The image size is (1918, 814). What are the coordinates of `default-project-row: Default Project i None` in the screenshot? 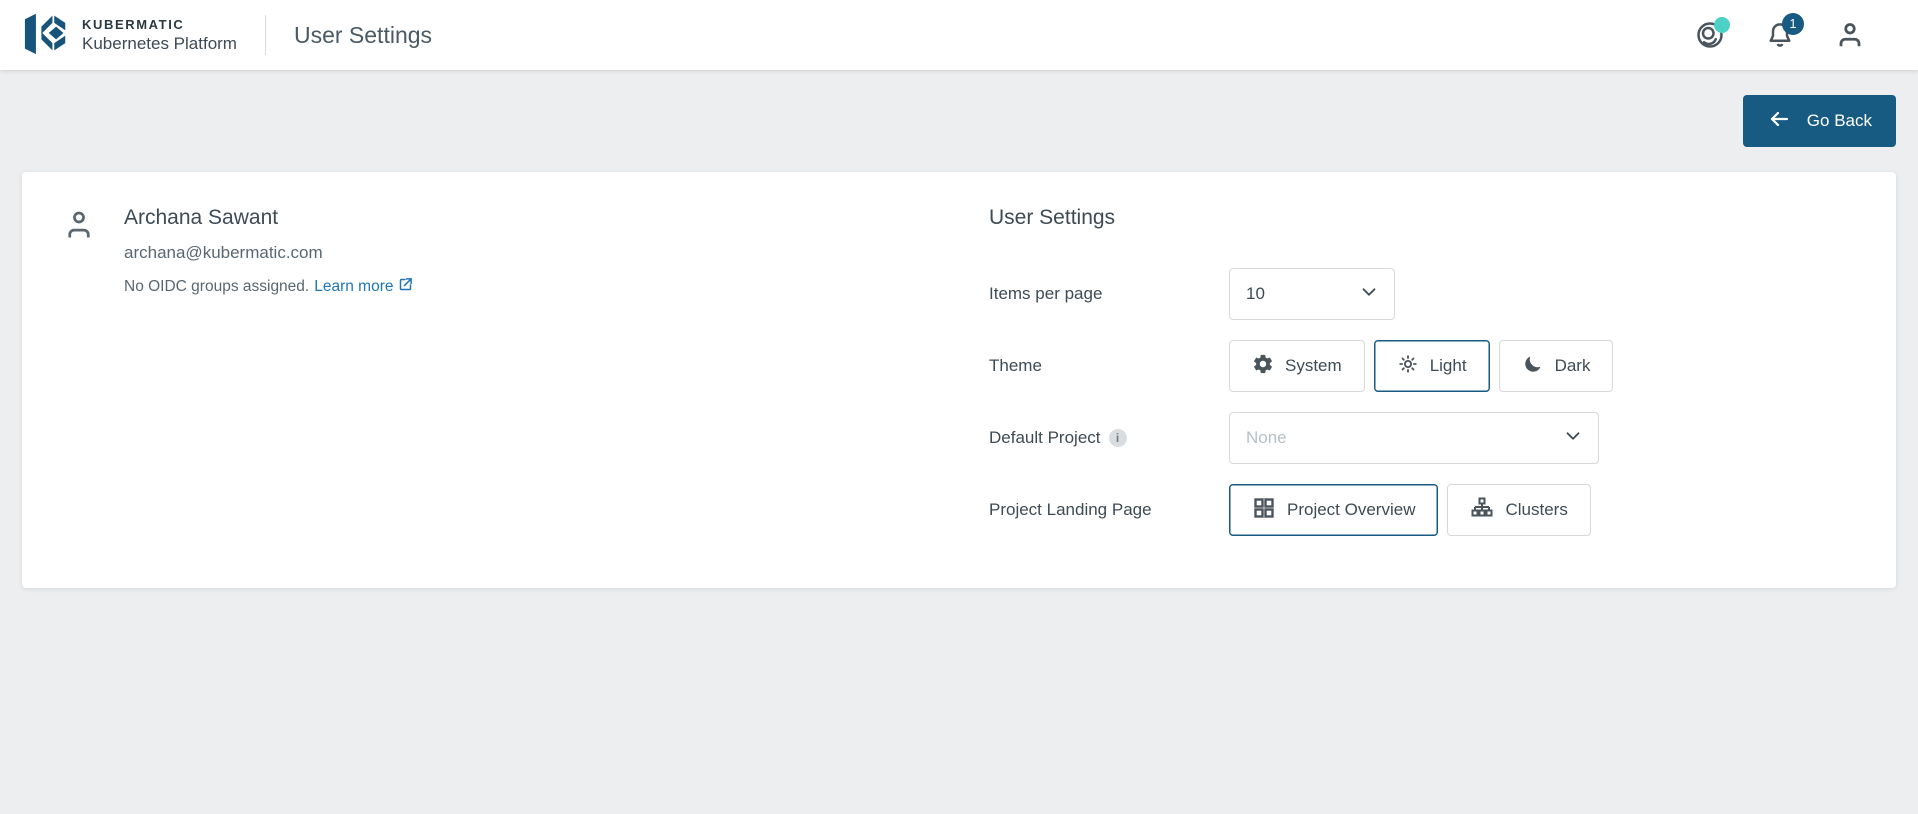 It's located at (1442, 438).